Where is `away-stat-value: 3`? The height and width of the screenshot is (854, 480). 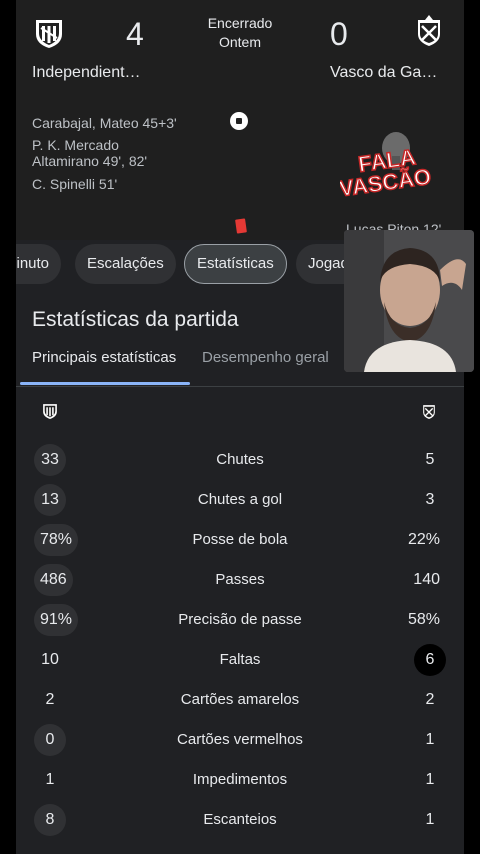 away-stat-value: 3 is located at coordinates (430, 499).